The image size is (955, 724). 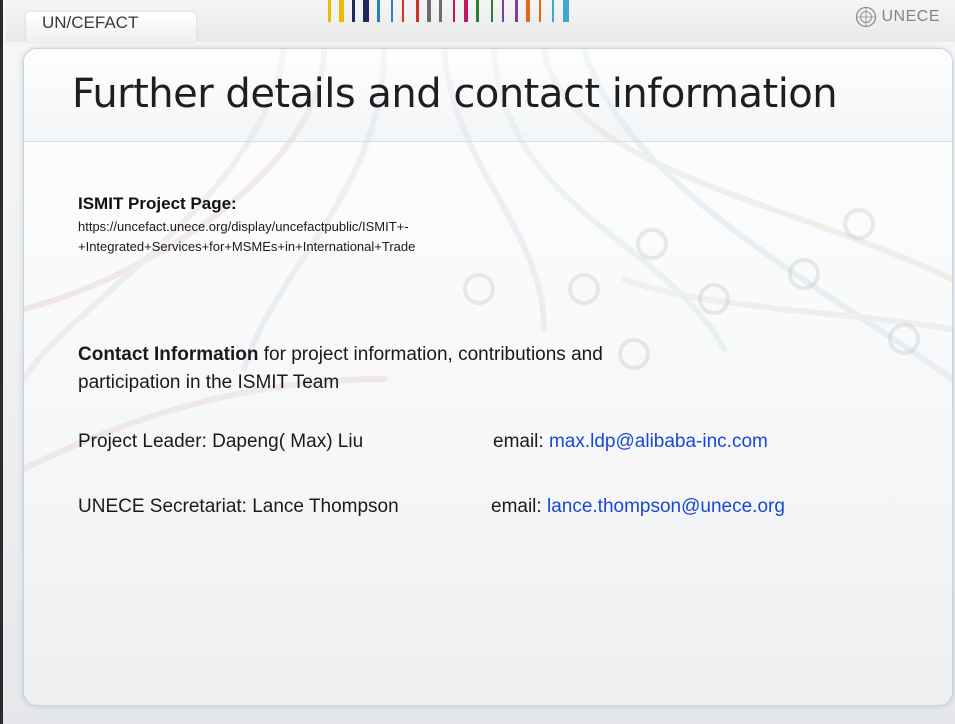 I want to click on unece-logo-text: UNECE, so click(x=910, y=16).